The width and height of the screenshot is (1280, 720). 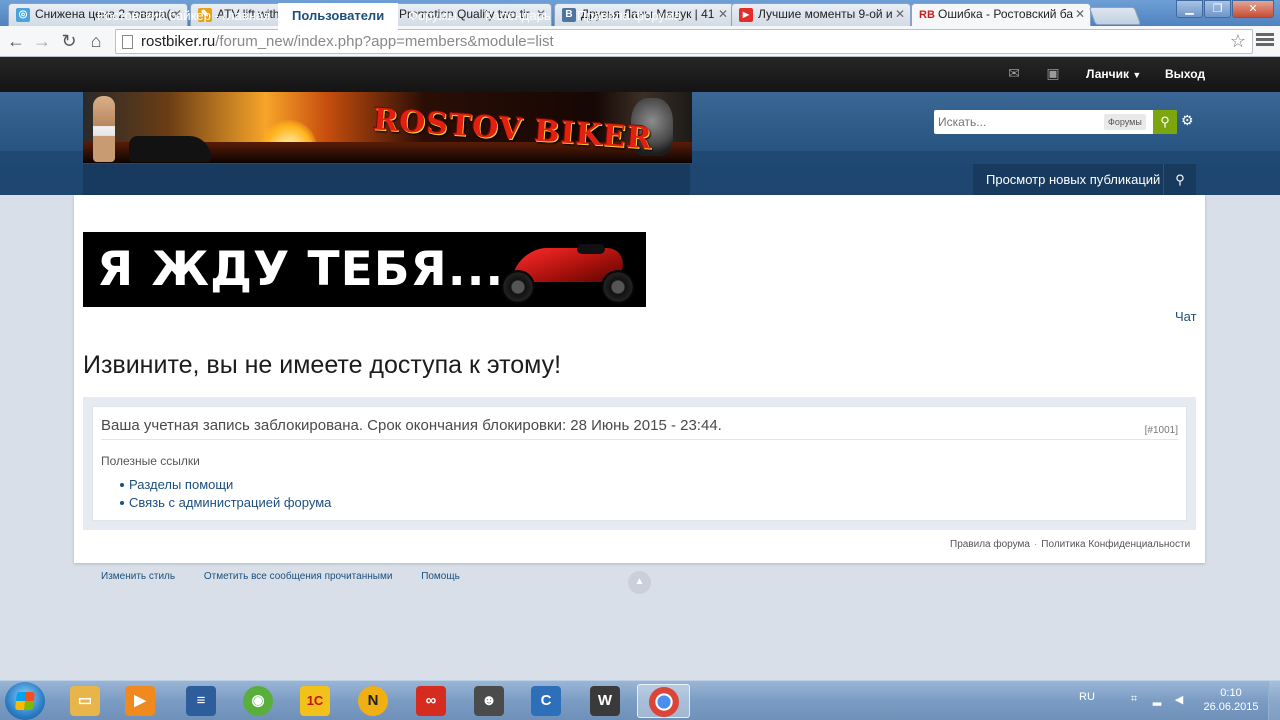 What do you see at coordinates (23, 15) in the screenshot?
I see `tab-favicon-icon: ◎` at bounding box center [23, 15].